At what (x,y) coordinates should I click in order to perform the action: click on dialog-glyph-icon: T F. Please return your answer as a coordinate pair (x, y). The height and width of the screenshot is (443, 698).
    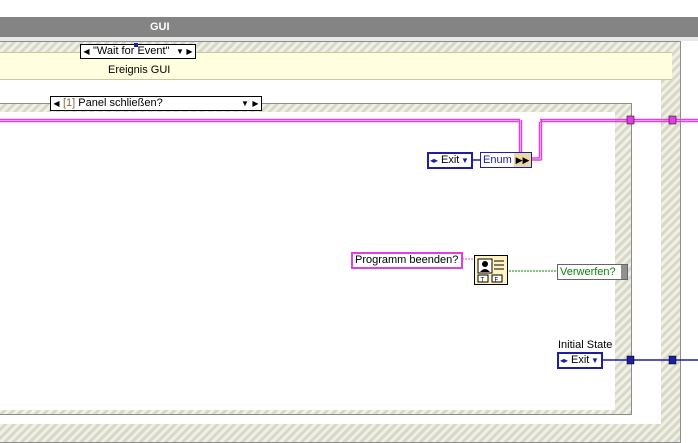
    Looking at the image, I should click on (490, 271).